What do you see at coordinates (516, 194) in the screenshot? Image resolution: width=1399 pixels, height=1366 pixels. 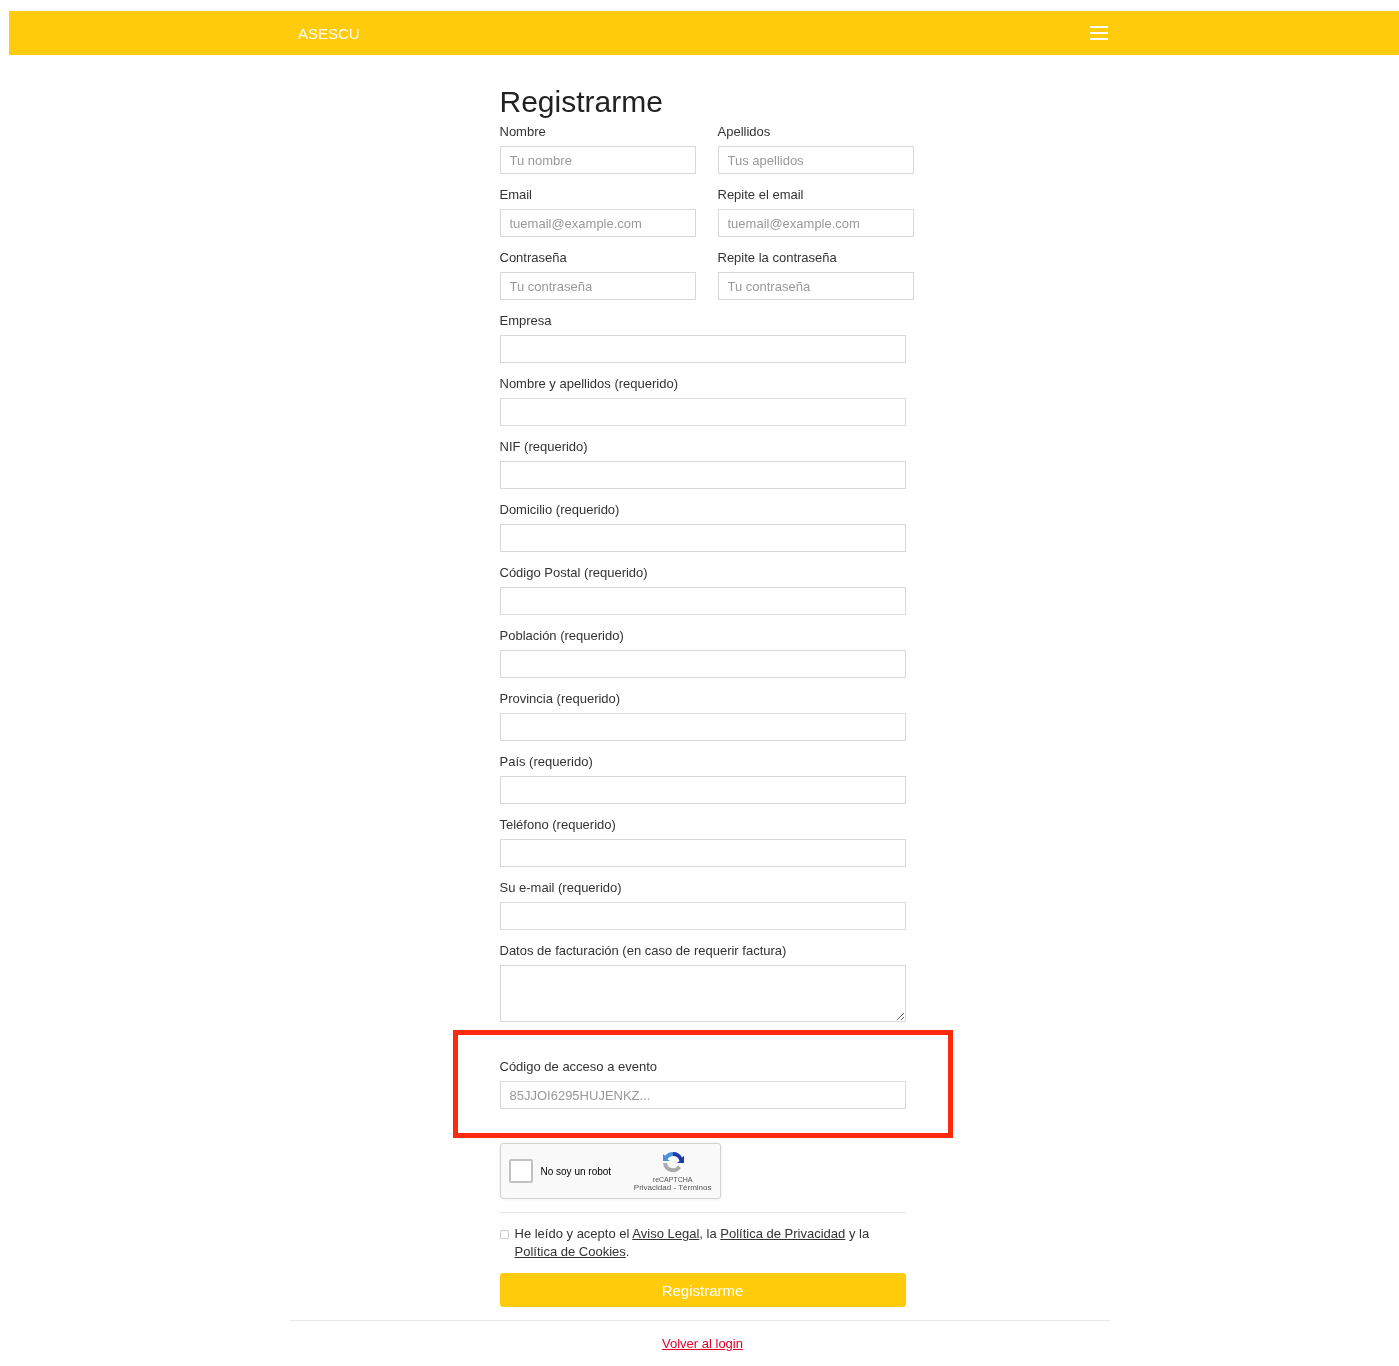 I see `field-label: Email` at bounding box center [516, 194].